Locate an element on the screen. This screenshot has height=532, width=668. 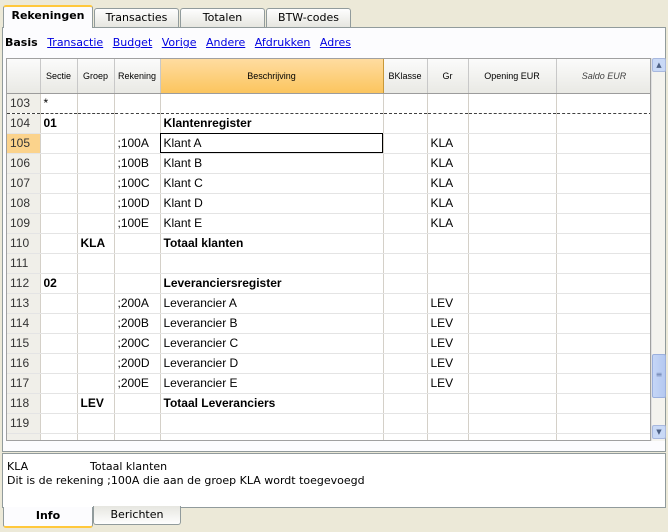
row-number: 114 is located at coordinates (24, 323).